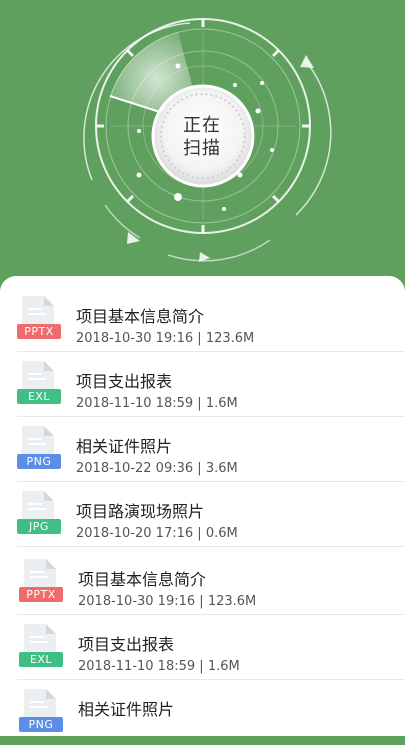 The height and width of the screenshot is (745, 405). What do you see at coordinates (140, 511) in the screenshot?
I see `file-name: 项目路演现场照片` at bounding box center [140, 511].